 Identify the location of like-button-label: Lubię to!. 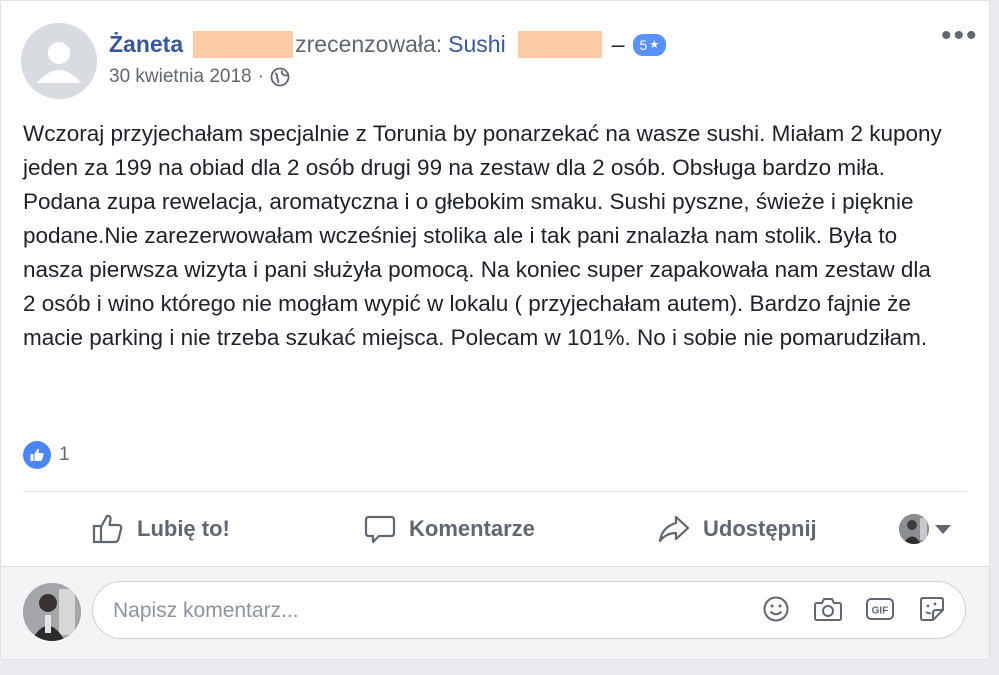
(183, 528).